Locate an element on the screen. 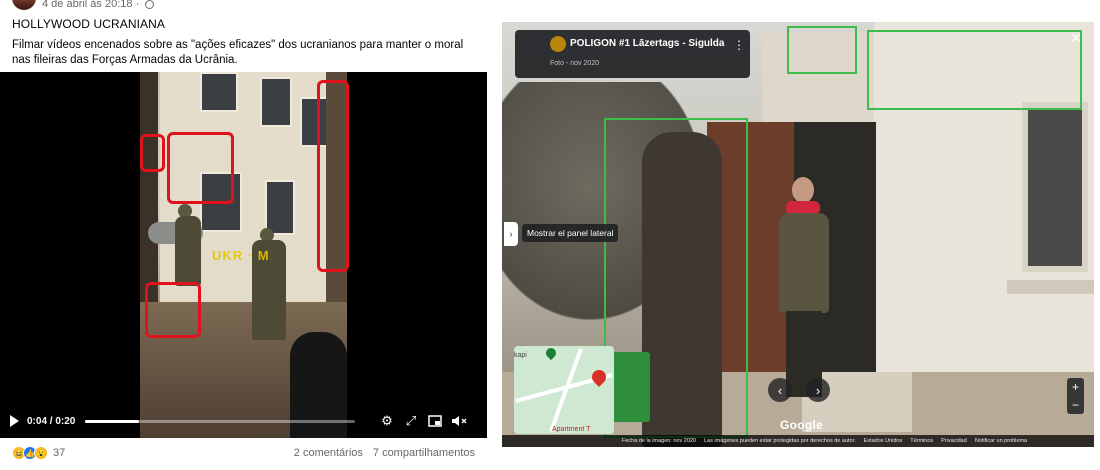 This screenshot has height=470, width=1100. video-frame: UKR · M is located at coordinates (243, 255).